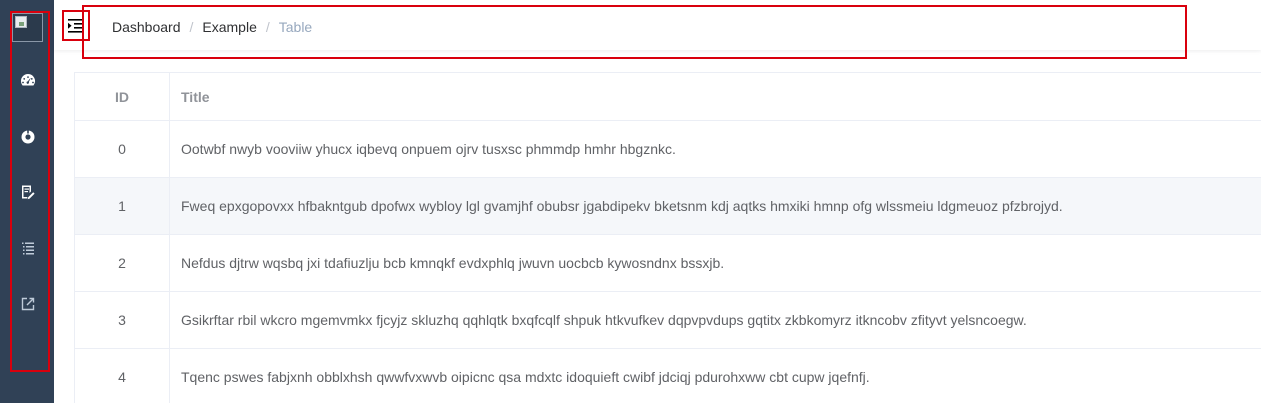 The height and width of the screenshot is (403, 1261). What do you see at coordinates (122, 206) in the screenshot?
I see `cell-id: 1` at bounding box center [122, 206].